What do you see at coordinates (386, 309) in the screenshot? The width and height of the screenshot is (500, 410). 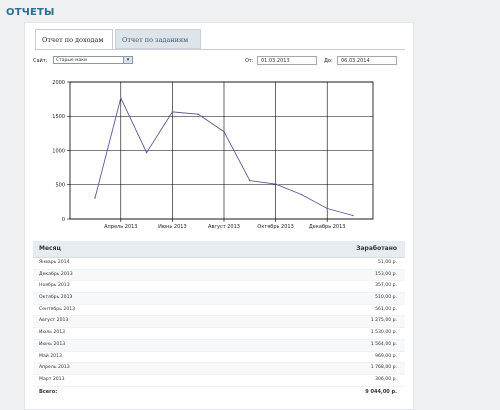 I see `row-earned: 561,00 р.` at bounding box center [386, 309].